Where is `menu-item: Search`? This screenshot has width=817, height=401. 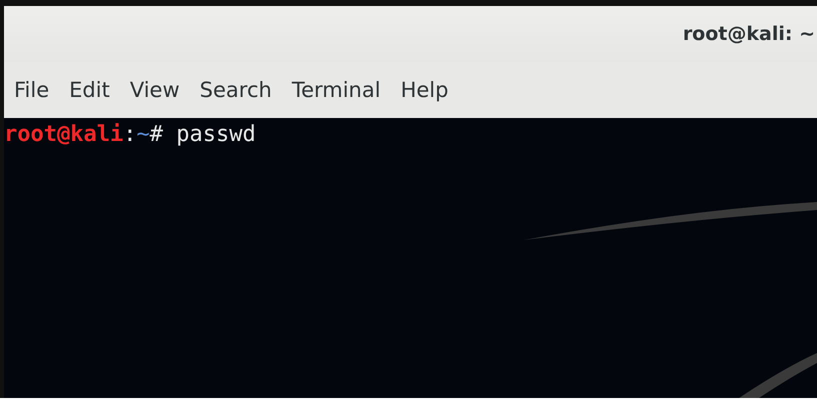 menu-item: Search is located at coordinates (236, 90).